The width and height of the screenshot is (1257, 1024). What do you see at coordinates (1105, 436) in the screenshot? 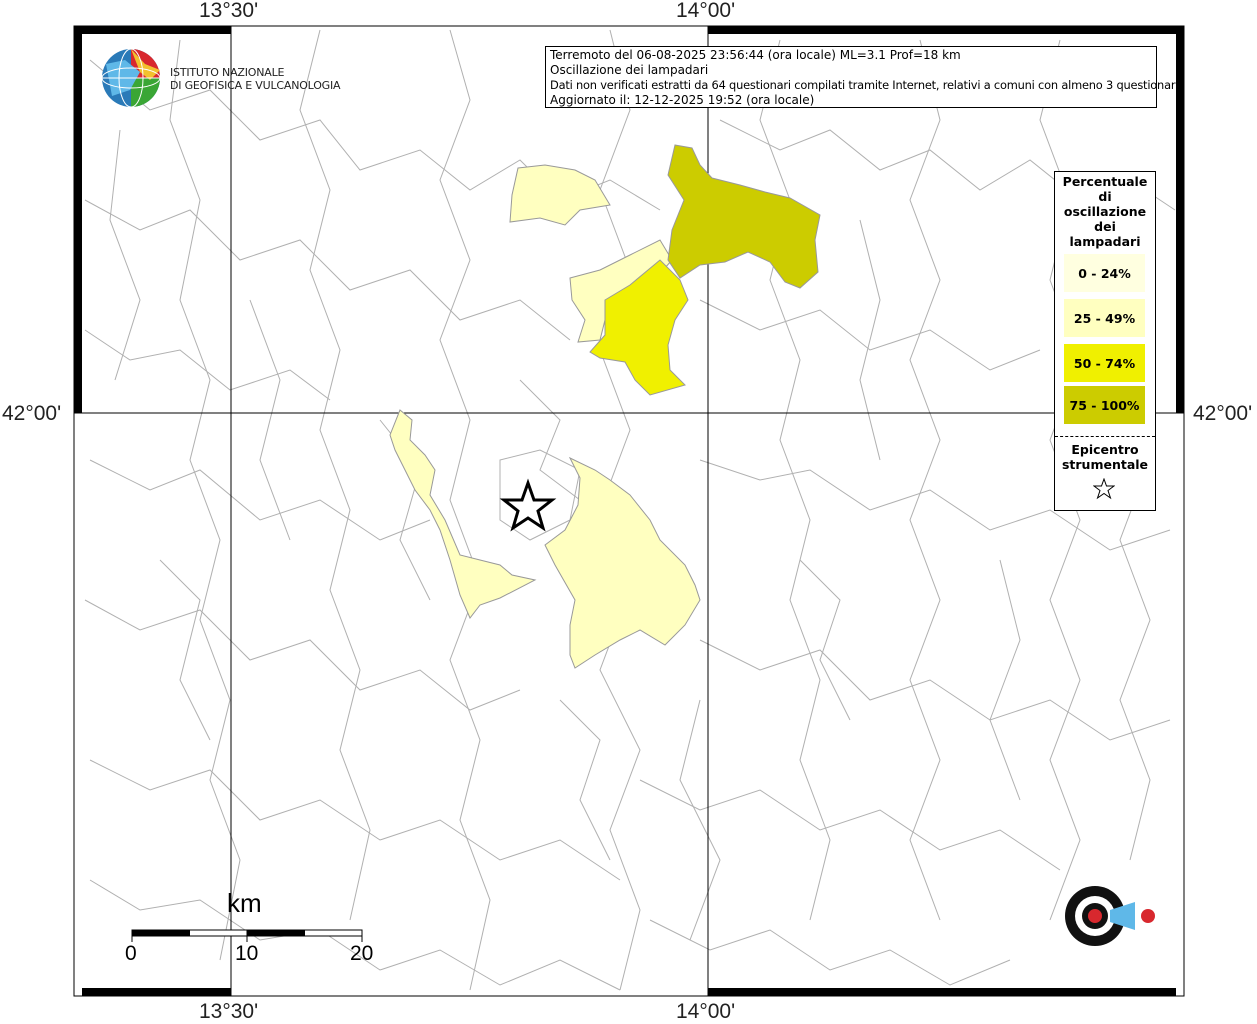
I see `legend-separator` at bounding box center [1105, 436].